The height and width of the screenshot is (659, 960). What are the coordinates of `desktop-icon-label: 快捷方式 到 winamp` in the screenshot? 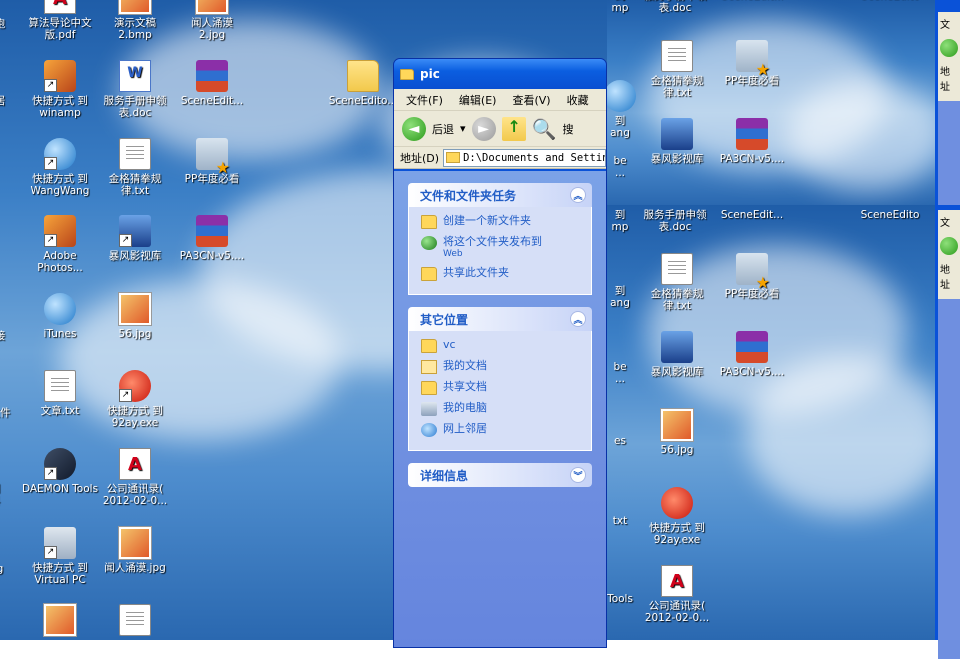 It's located at (60, 107).